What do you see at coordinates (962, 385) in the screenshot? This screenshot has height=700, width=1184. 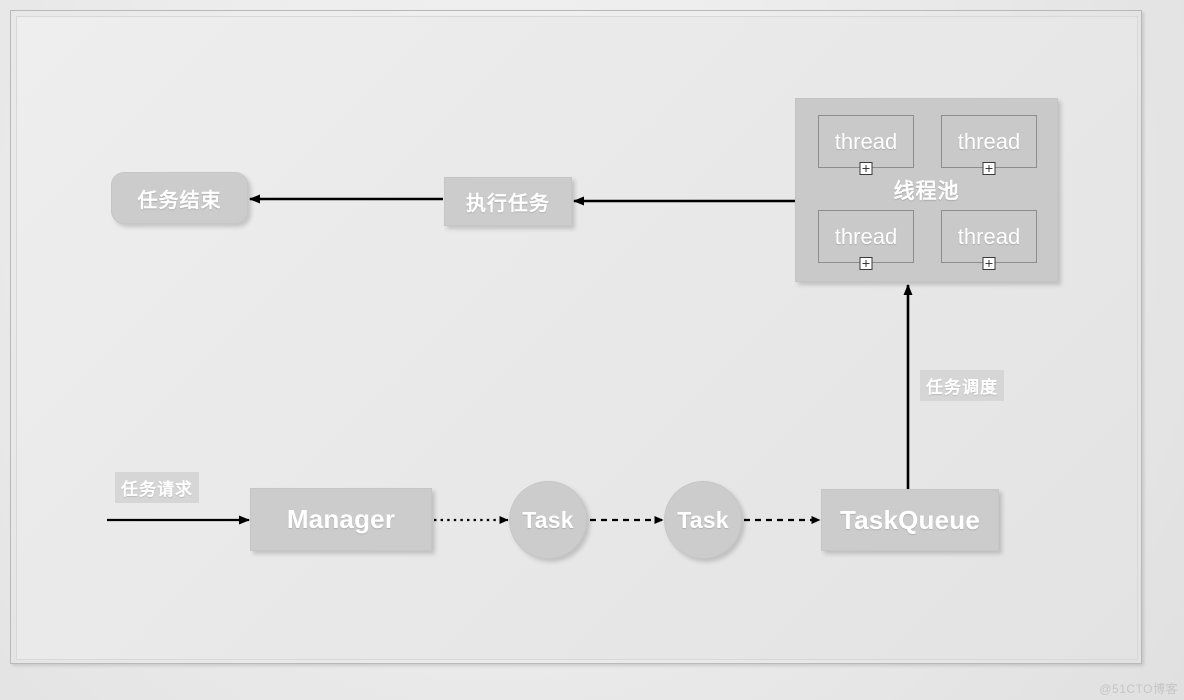 I see `edge-label-task-schedule: 任务调度` at bounding box center [962, 385].